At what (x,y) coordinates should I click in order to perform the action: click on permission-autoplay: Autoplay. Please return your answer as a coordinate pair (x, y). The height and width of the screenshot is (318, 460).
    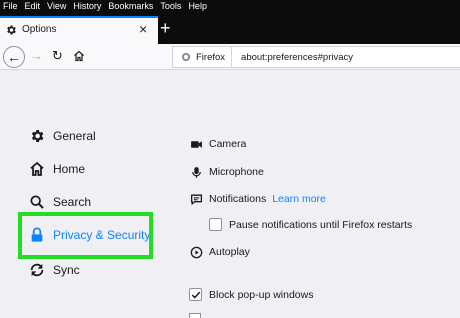
    Looking at the image, I should click on (219, 252).